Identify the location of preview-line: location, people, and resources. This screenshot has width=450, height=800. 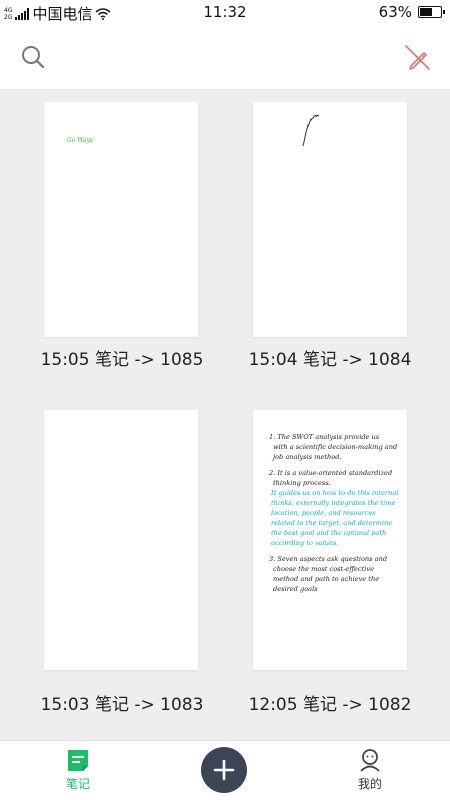
(323, 513).